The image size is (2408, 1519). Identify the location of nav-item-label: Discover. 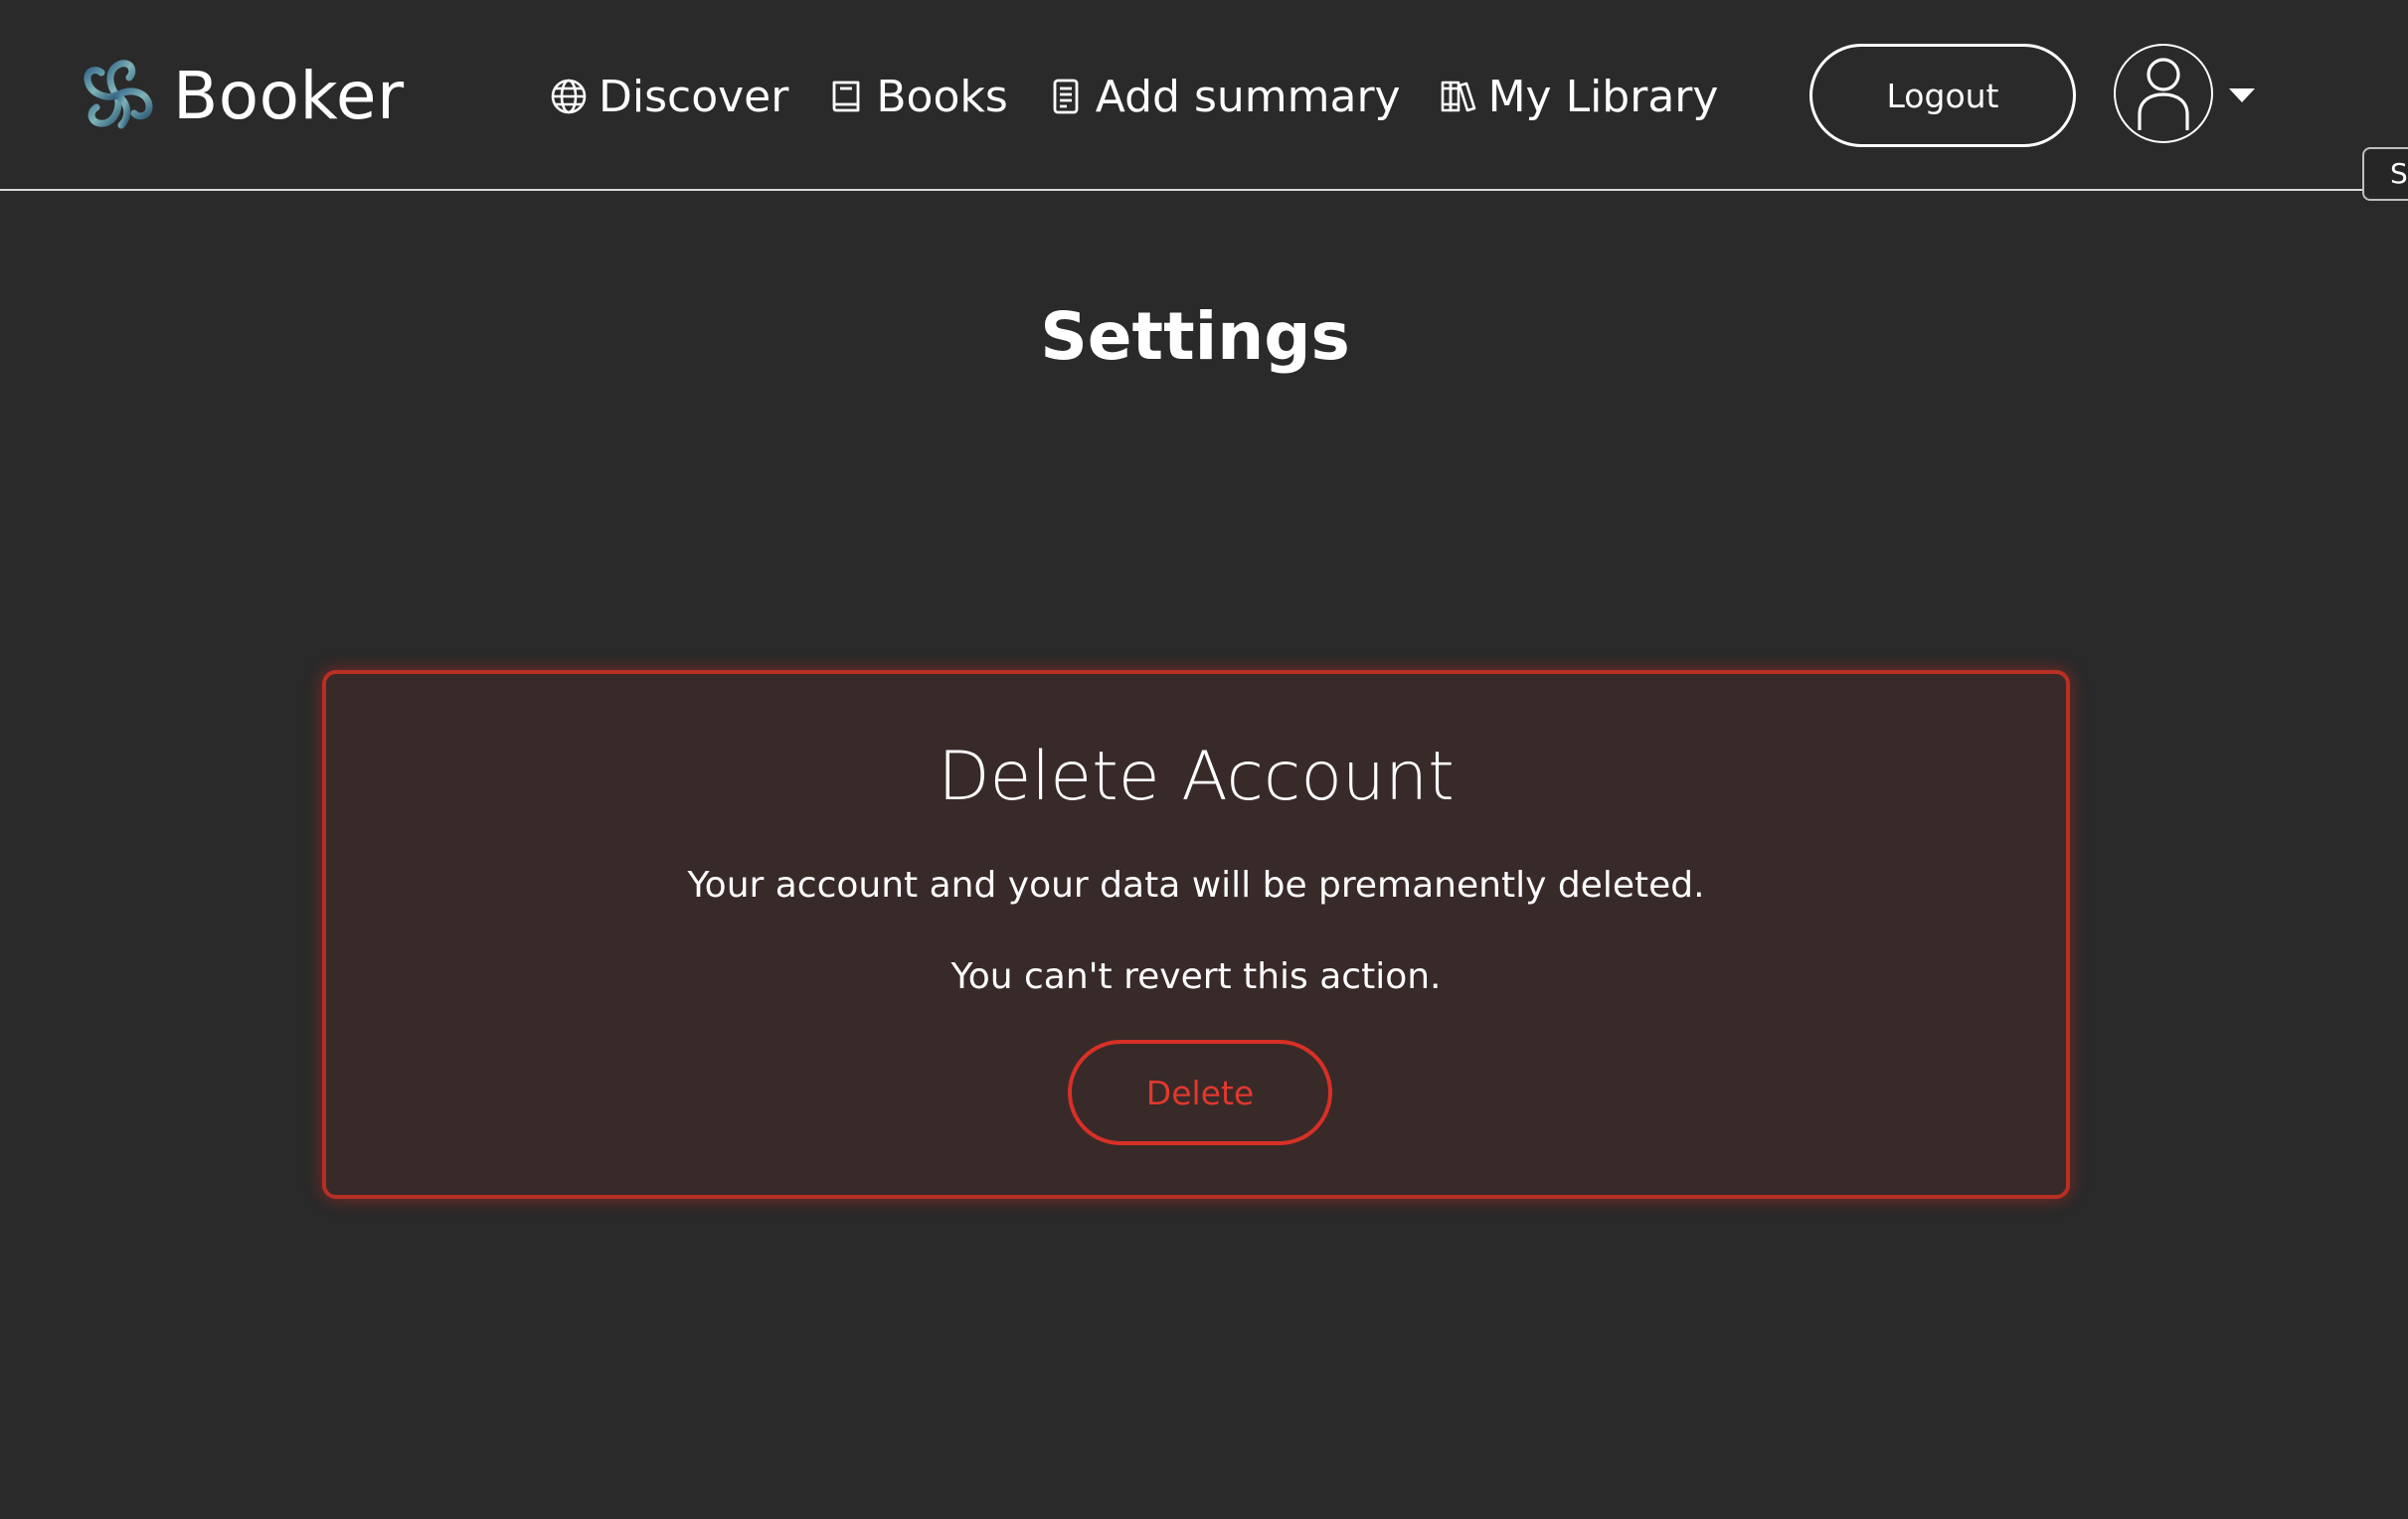
(694, 96).